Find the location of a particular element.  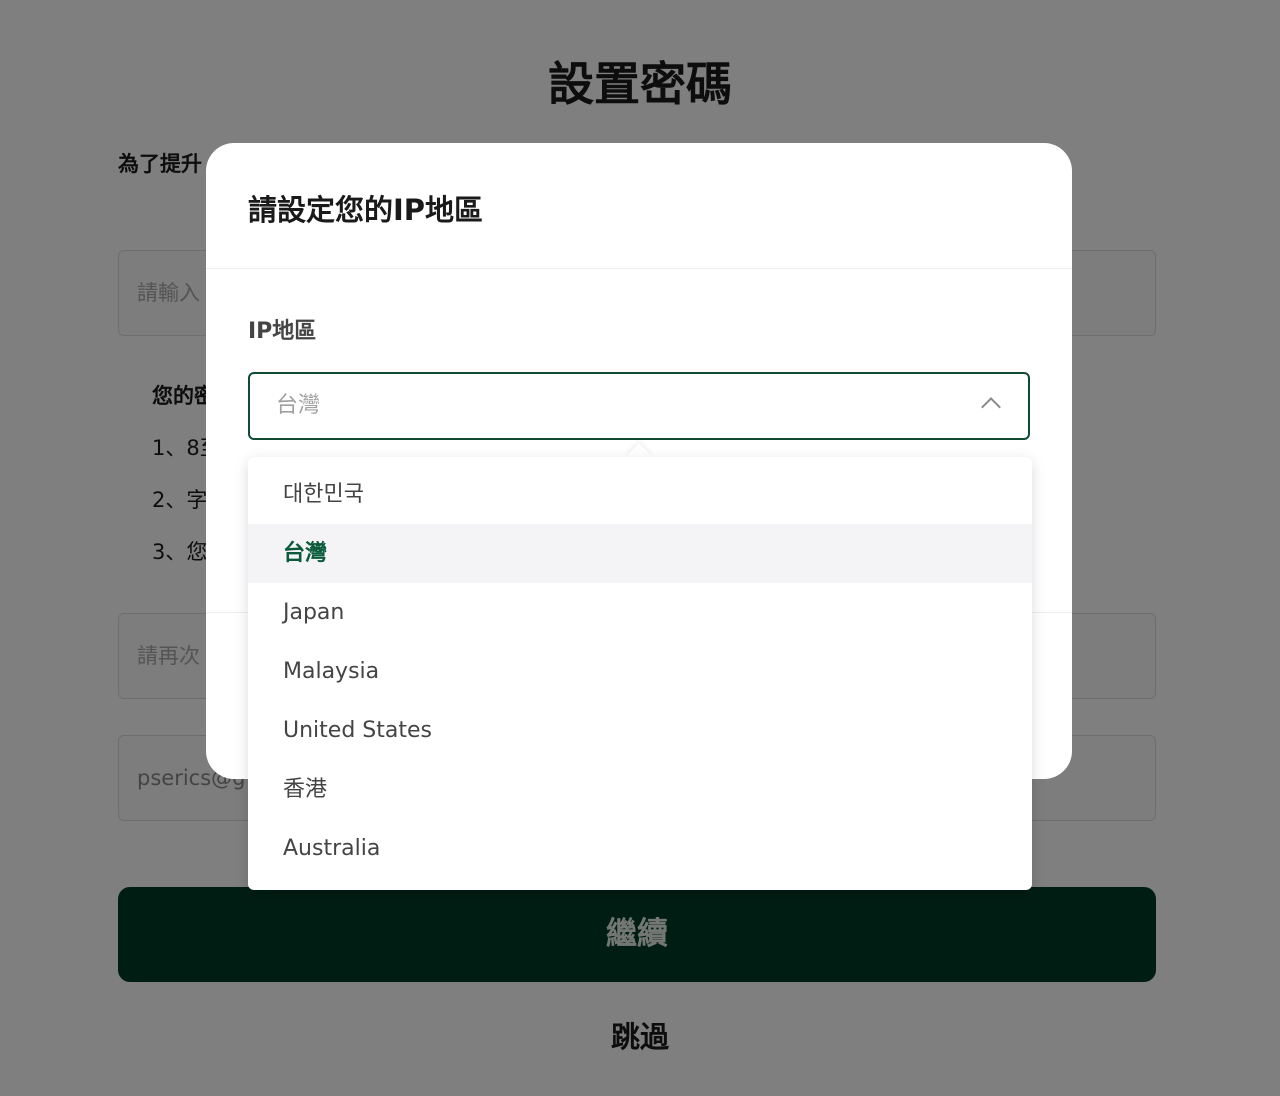

option-malaysia: Malaysia is located at coordinates (640, 671).